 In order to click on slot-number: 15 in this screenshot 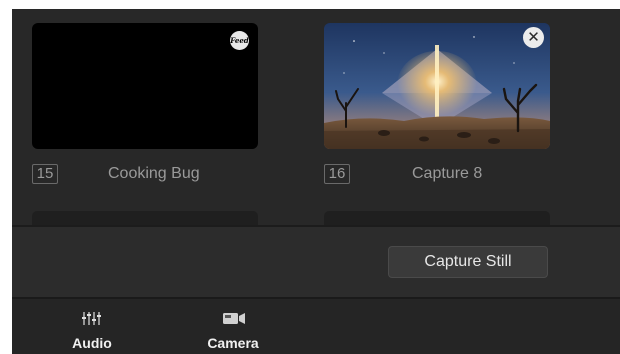, I will do `click(45, 174)`.